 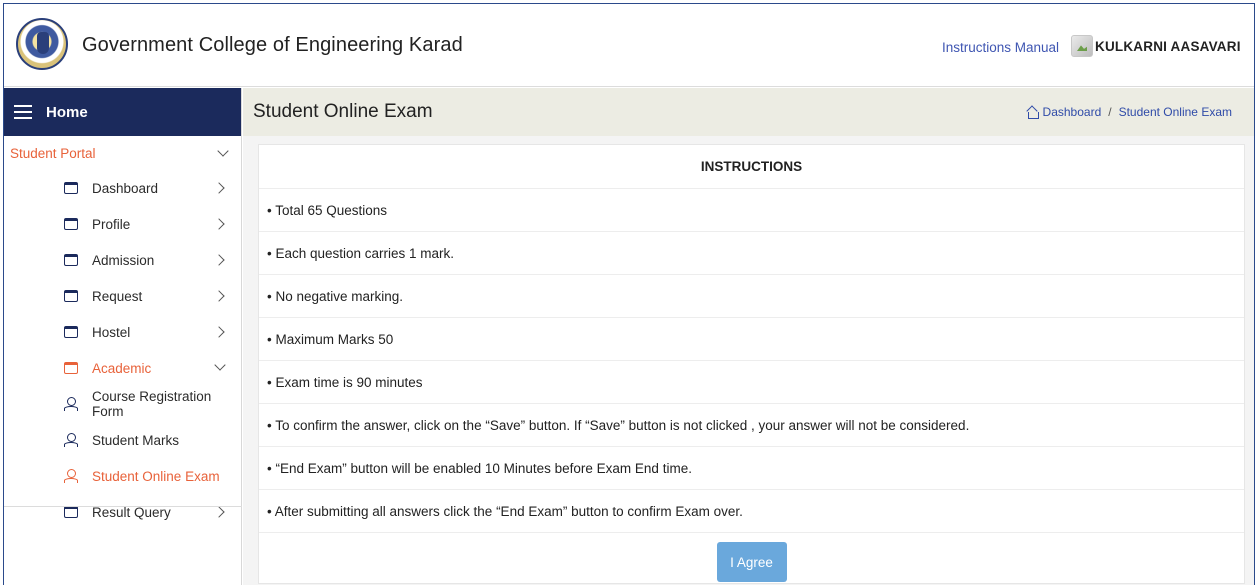 I want to click on sidebar-item-student-online-exam: Student Online Exam, so click(x=122, y=476).